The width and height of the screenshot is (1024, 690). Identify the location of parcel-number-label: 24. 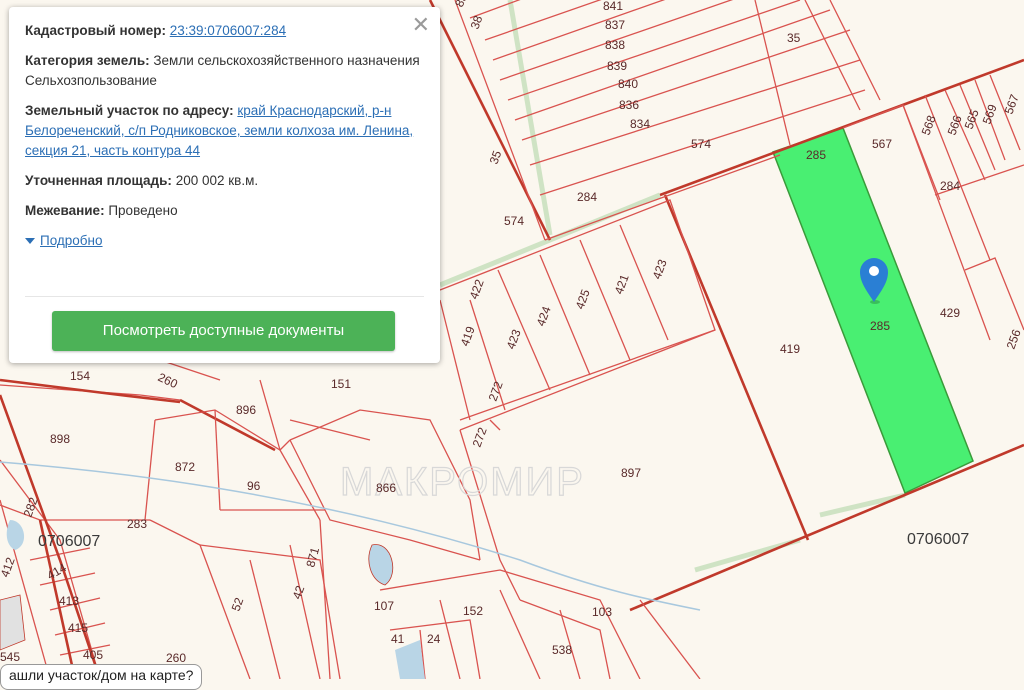
(434, 639).